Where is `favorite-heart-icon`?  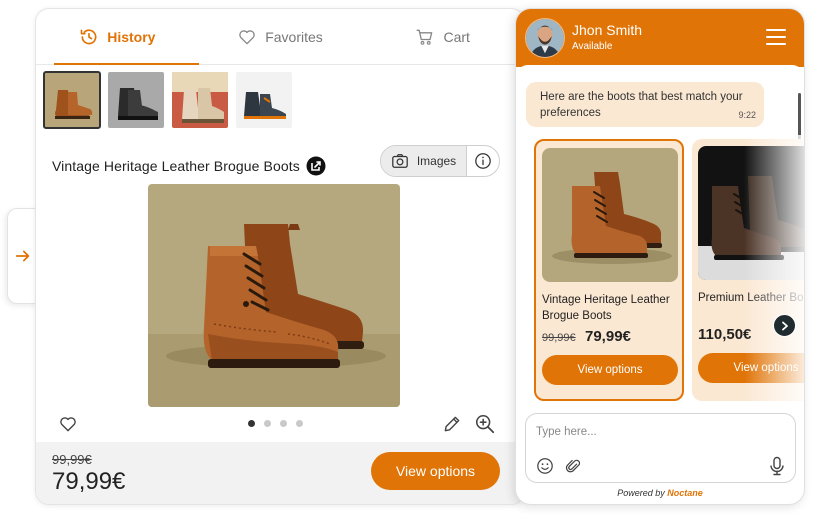 favorite-heart-icon is located at coordinates (68, 424).